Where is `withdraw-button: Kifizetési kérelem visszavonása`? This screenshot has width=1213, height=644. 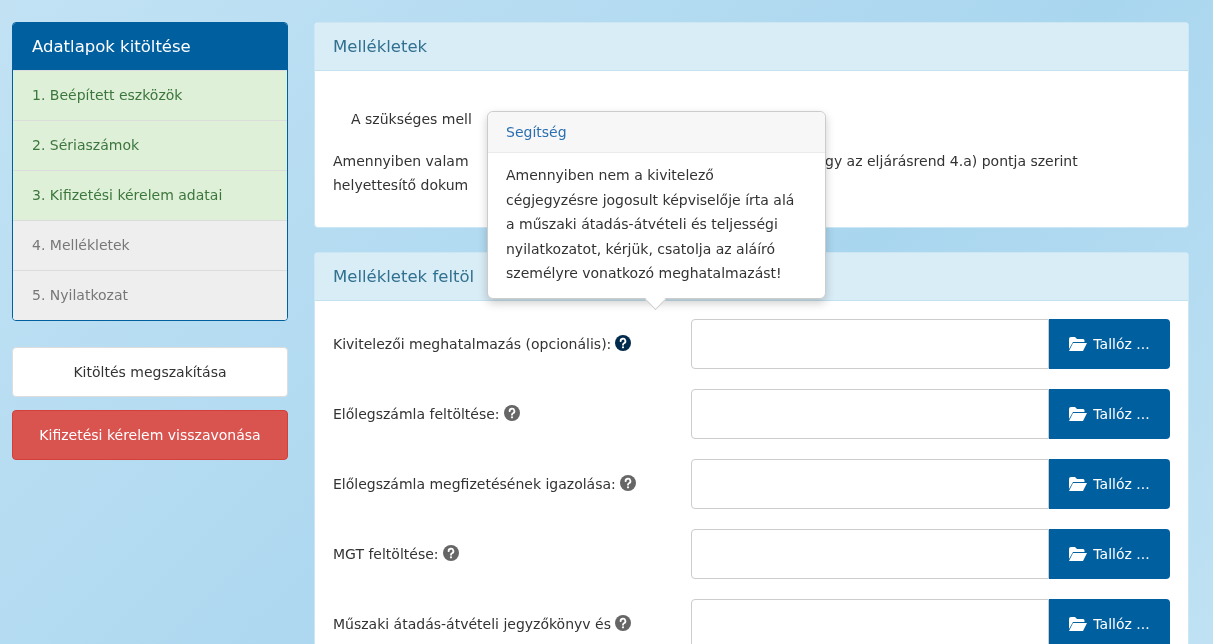
withdraw-button: Kifizetési kérelem visszavonása is located at coordinates (150, 435).